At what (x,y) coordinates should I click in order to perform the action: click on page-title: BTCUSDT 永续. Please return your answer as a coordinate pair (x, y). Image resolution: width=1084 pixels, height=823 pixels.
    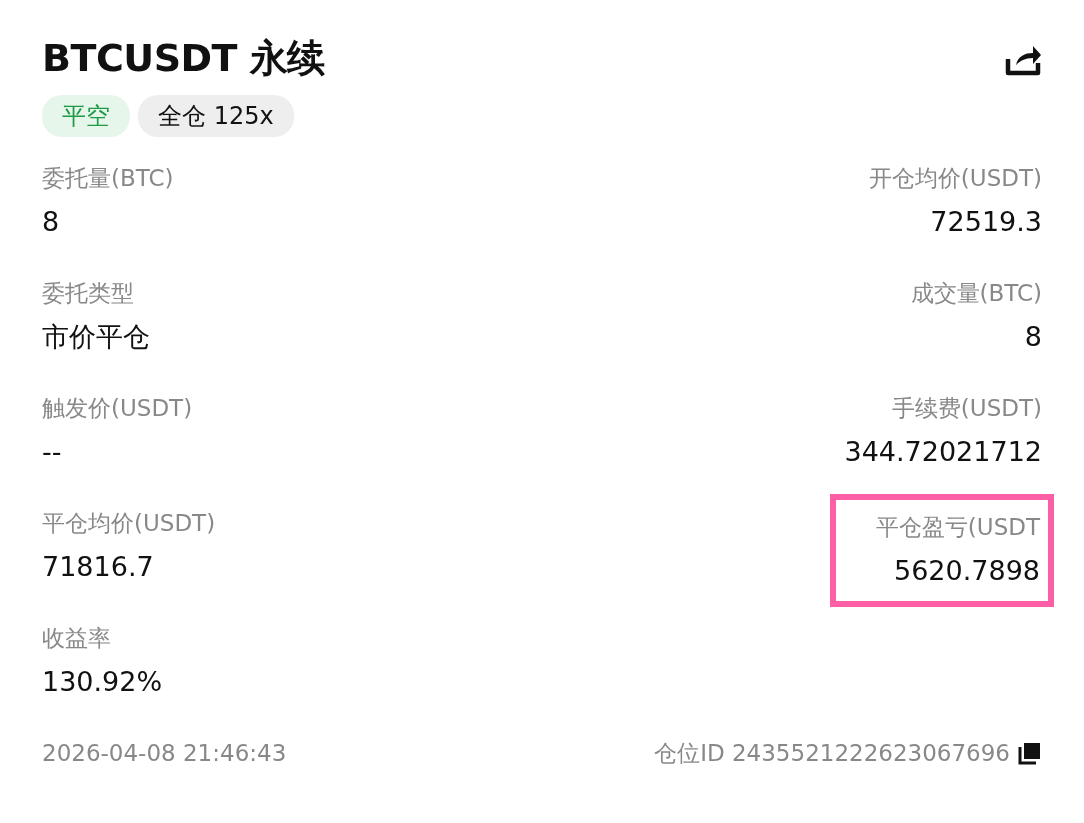
    Looking at the image, I should click on (183, 58).